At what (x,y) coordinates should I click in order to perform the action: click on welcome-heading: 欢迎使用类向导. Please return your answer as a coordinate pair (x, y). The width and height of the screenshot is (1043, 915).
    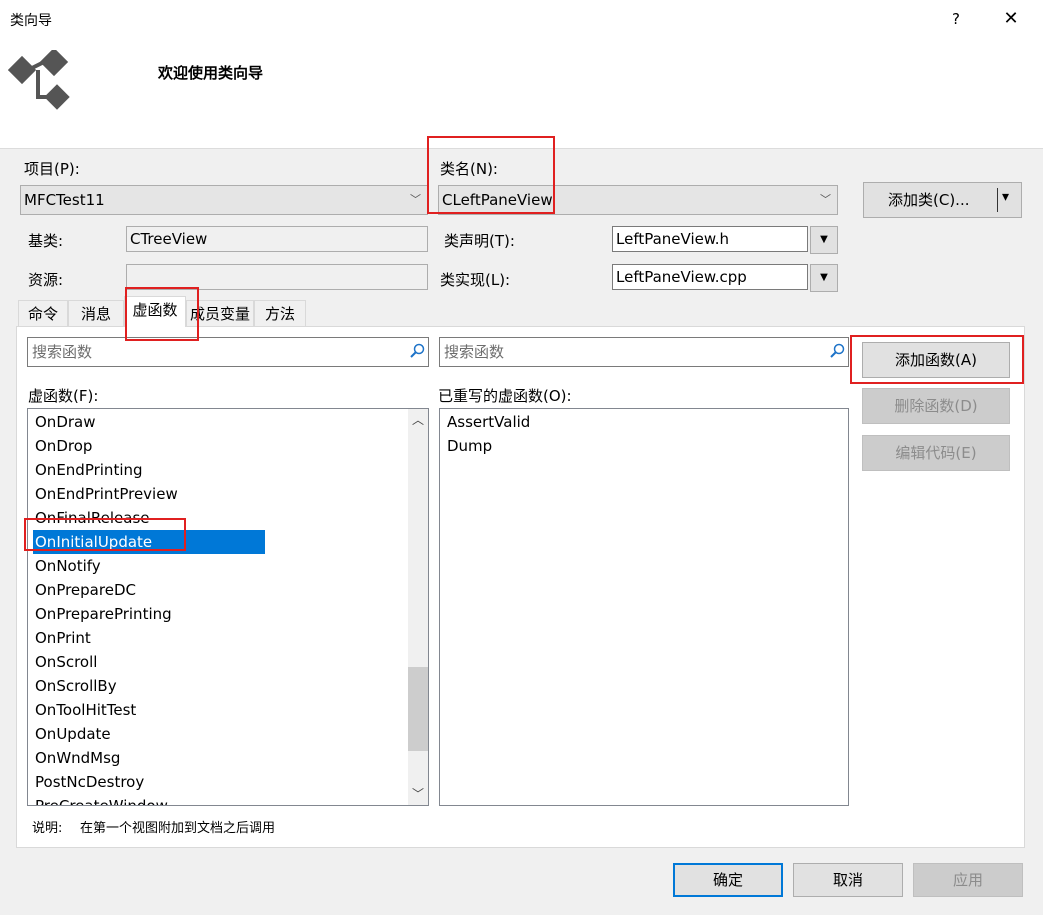
    Looking at the image, I should click on (211, 73).